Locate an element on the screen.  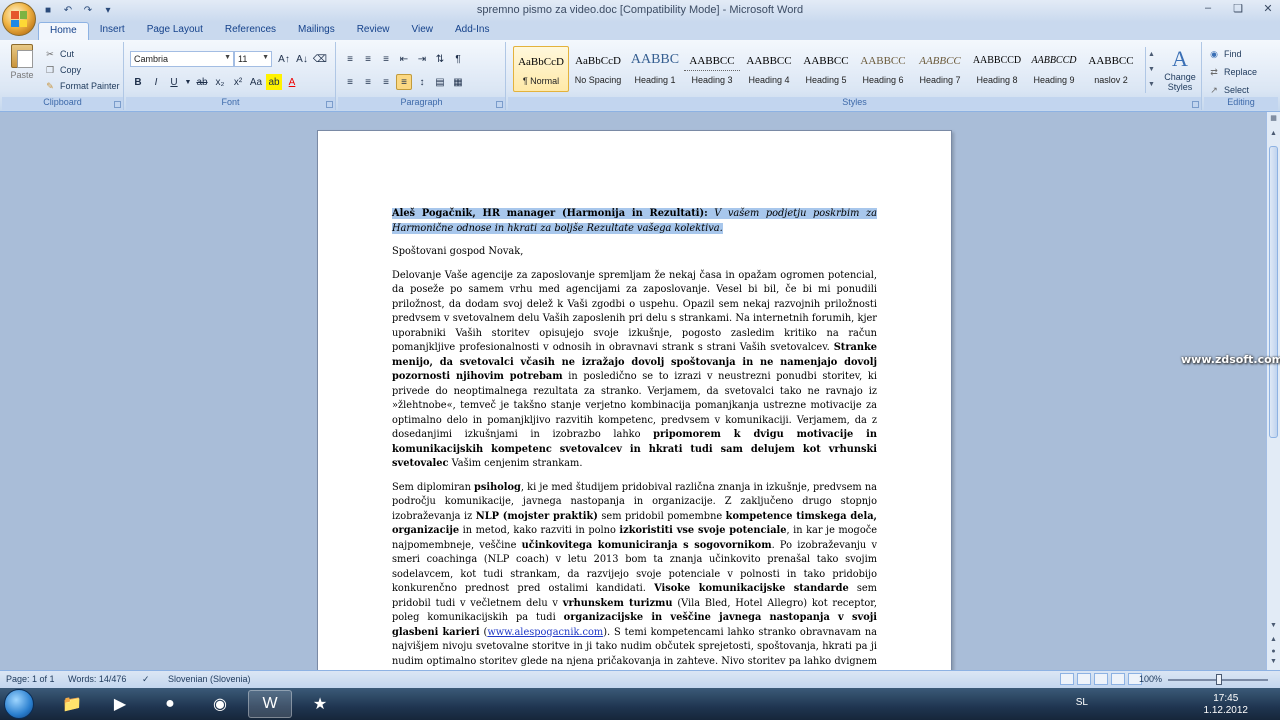
tab-insert: Insert is located at coordinates (112, 31).